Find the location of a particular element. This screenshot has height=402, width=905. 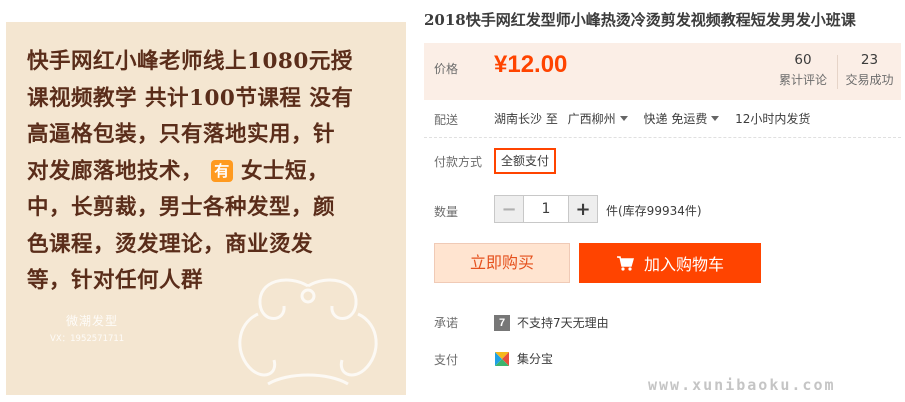

jifenbao-icon is located at coordinates (502, 358).